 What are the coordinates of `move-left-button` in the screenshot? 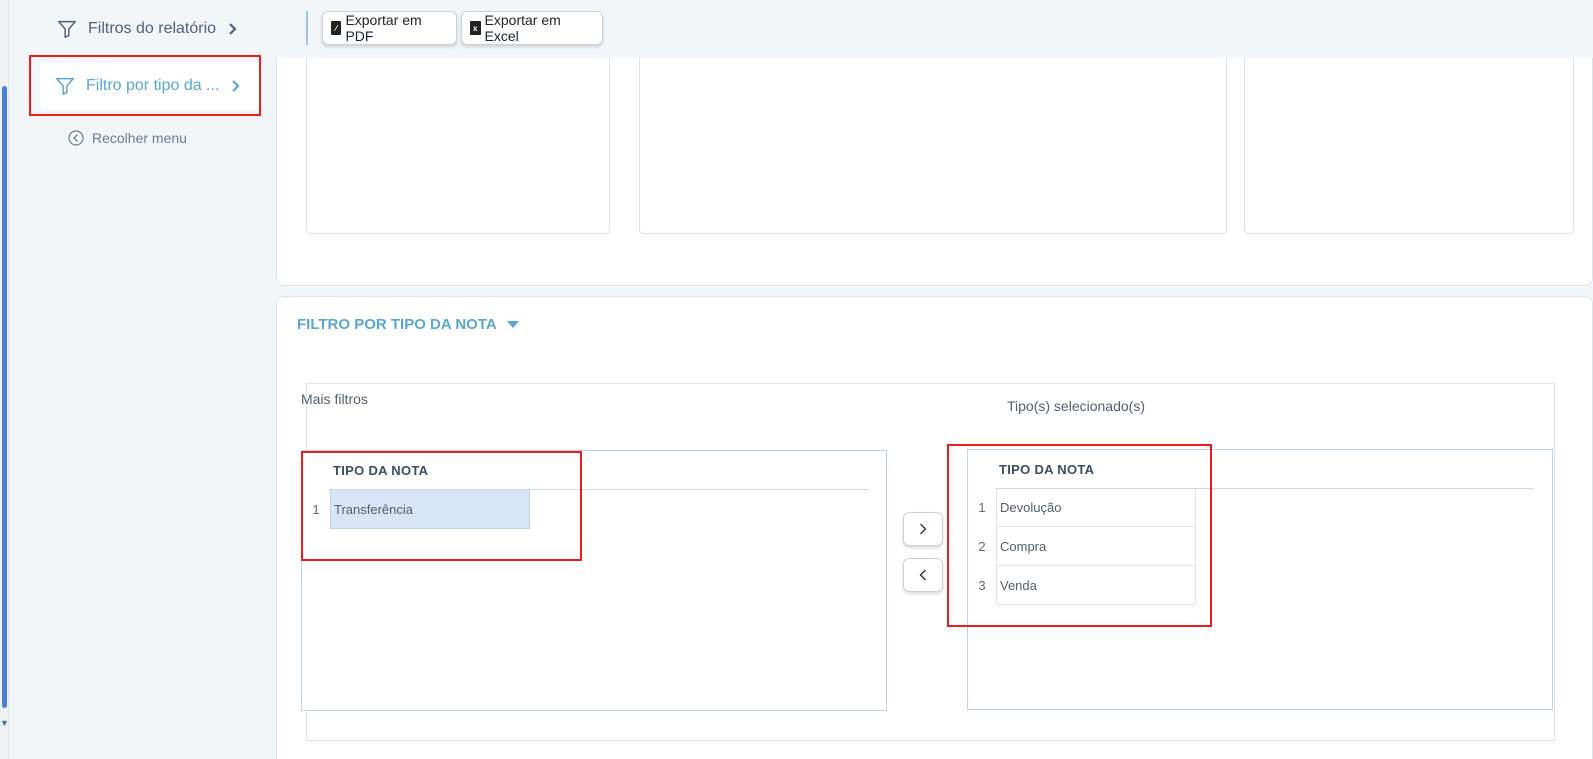 It's located at (923, 575).